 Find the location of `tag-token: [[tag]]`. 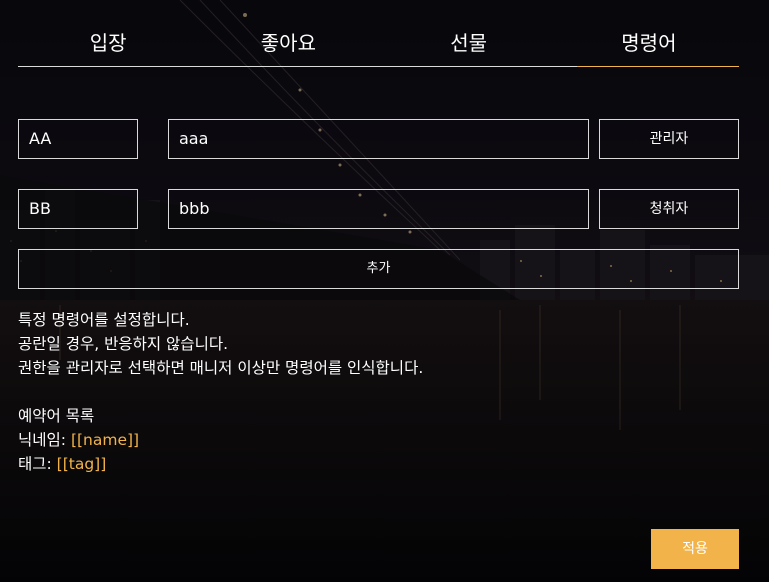

tag-token: [[tag]] is located at coordinates (81, 464).